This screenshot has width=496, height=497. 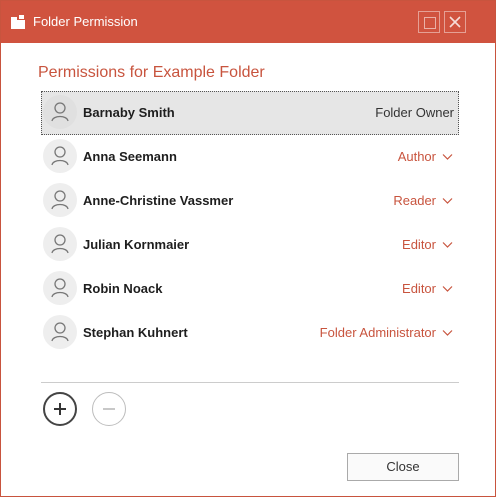 I want to click on role-dropdown: Author, so click(x=425, y=156).